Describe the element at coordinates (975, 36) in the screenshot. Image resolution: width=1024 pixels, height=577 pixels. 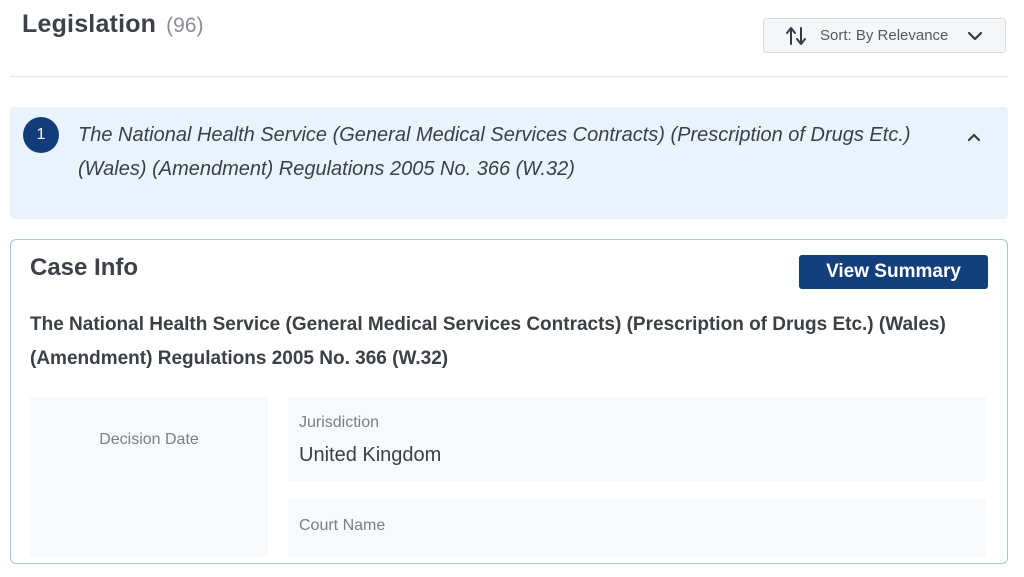
I see `chevron-down-icon` at that location.